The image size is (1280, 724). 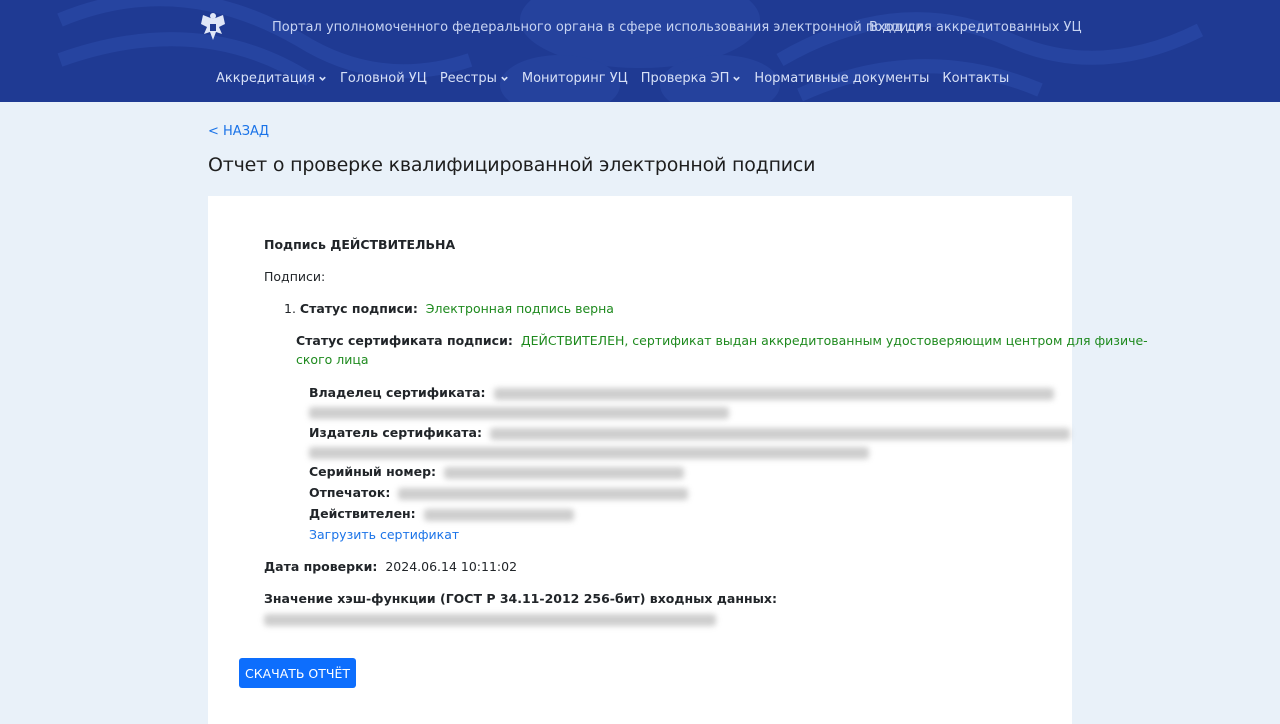 I want to click on redacted-thumbprint, so click(x=543, y=493).